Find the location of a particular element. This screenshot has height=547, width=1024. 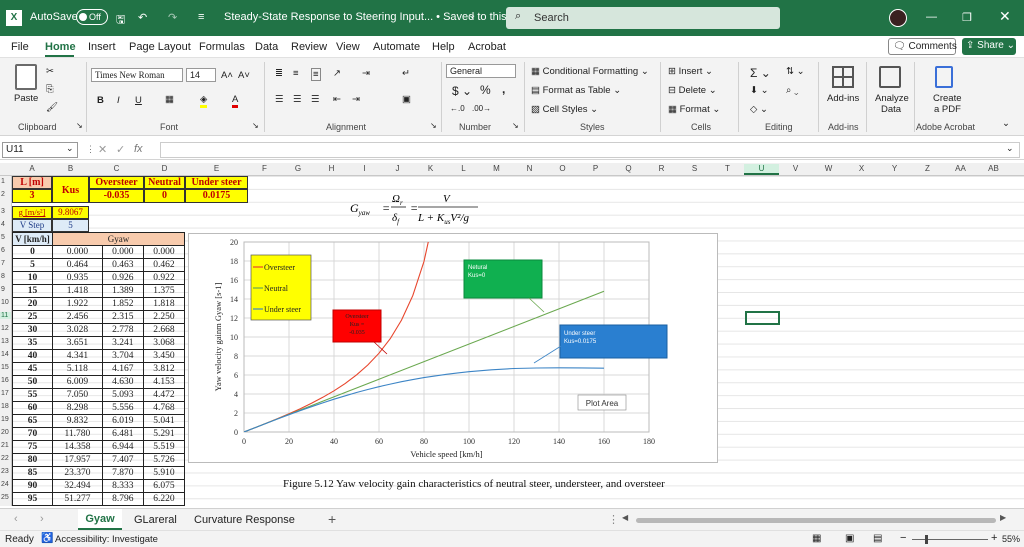

cell-L-value: 3 is located at coordinates (32, 196).